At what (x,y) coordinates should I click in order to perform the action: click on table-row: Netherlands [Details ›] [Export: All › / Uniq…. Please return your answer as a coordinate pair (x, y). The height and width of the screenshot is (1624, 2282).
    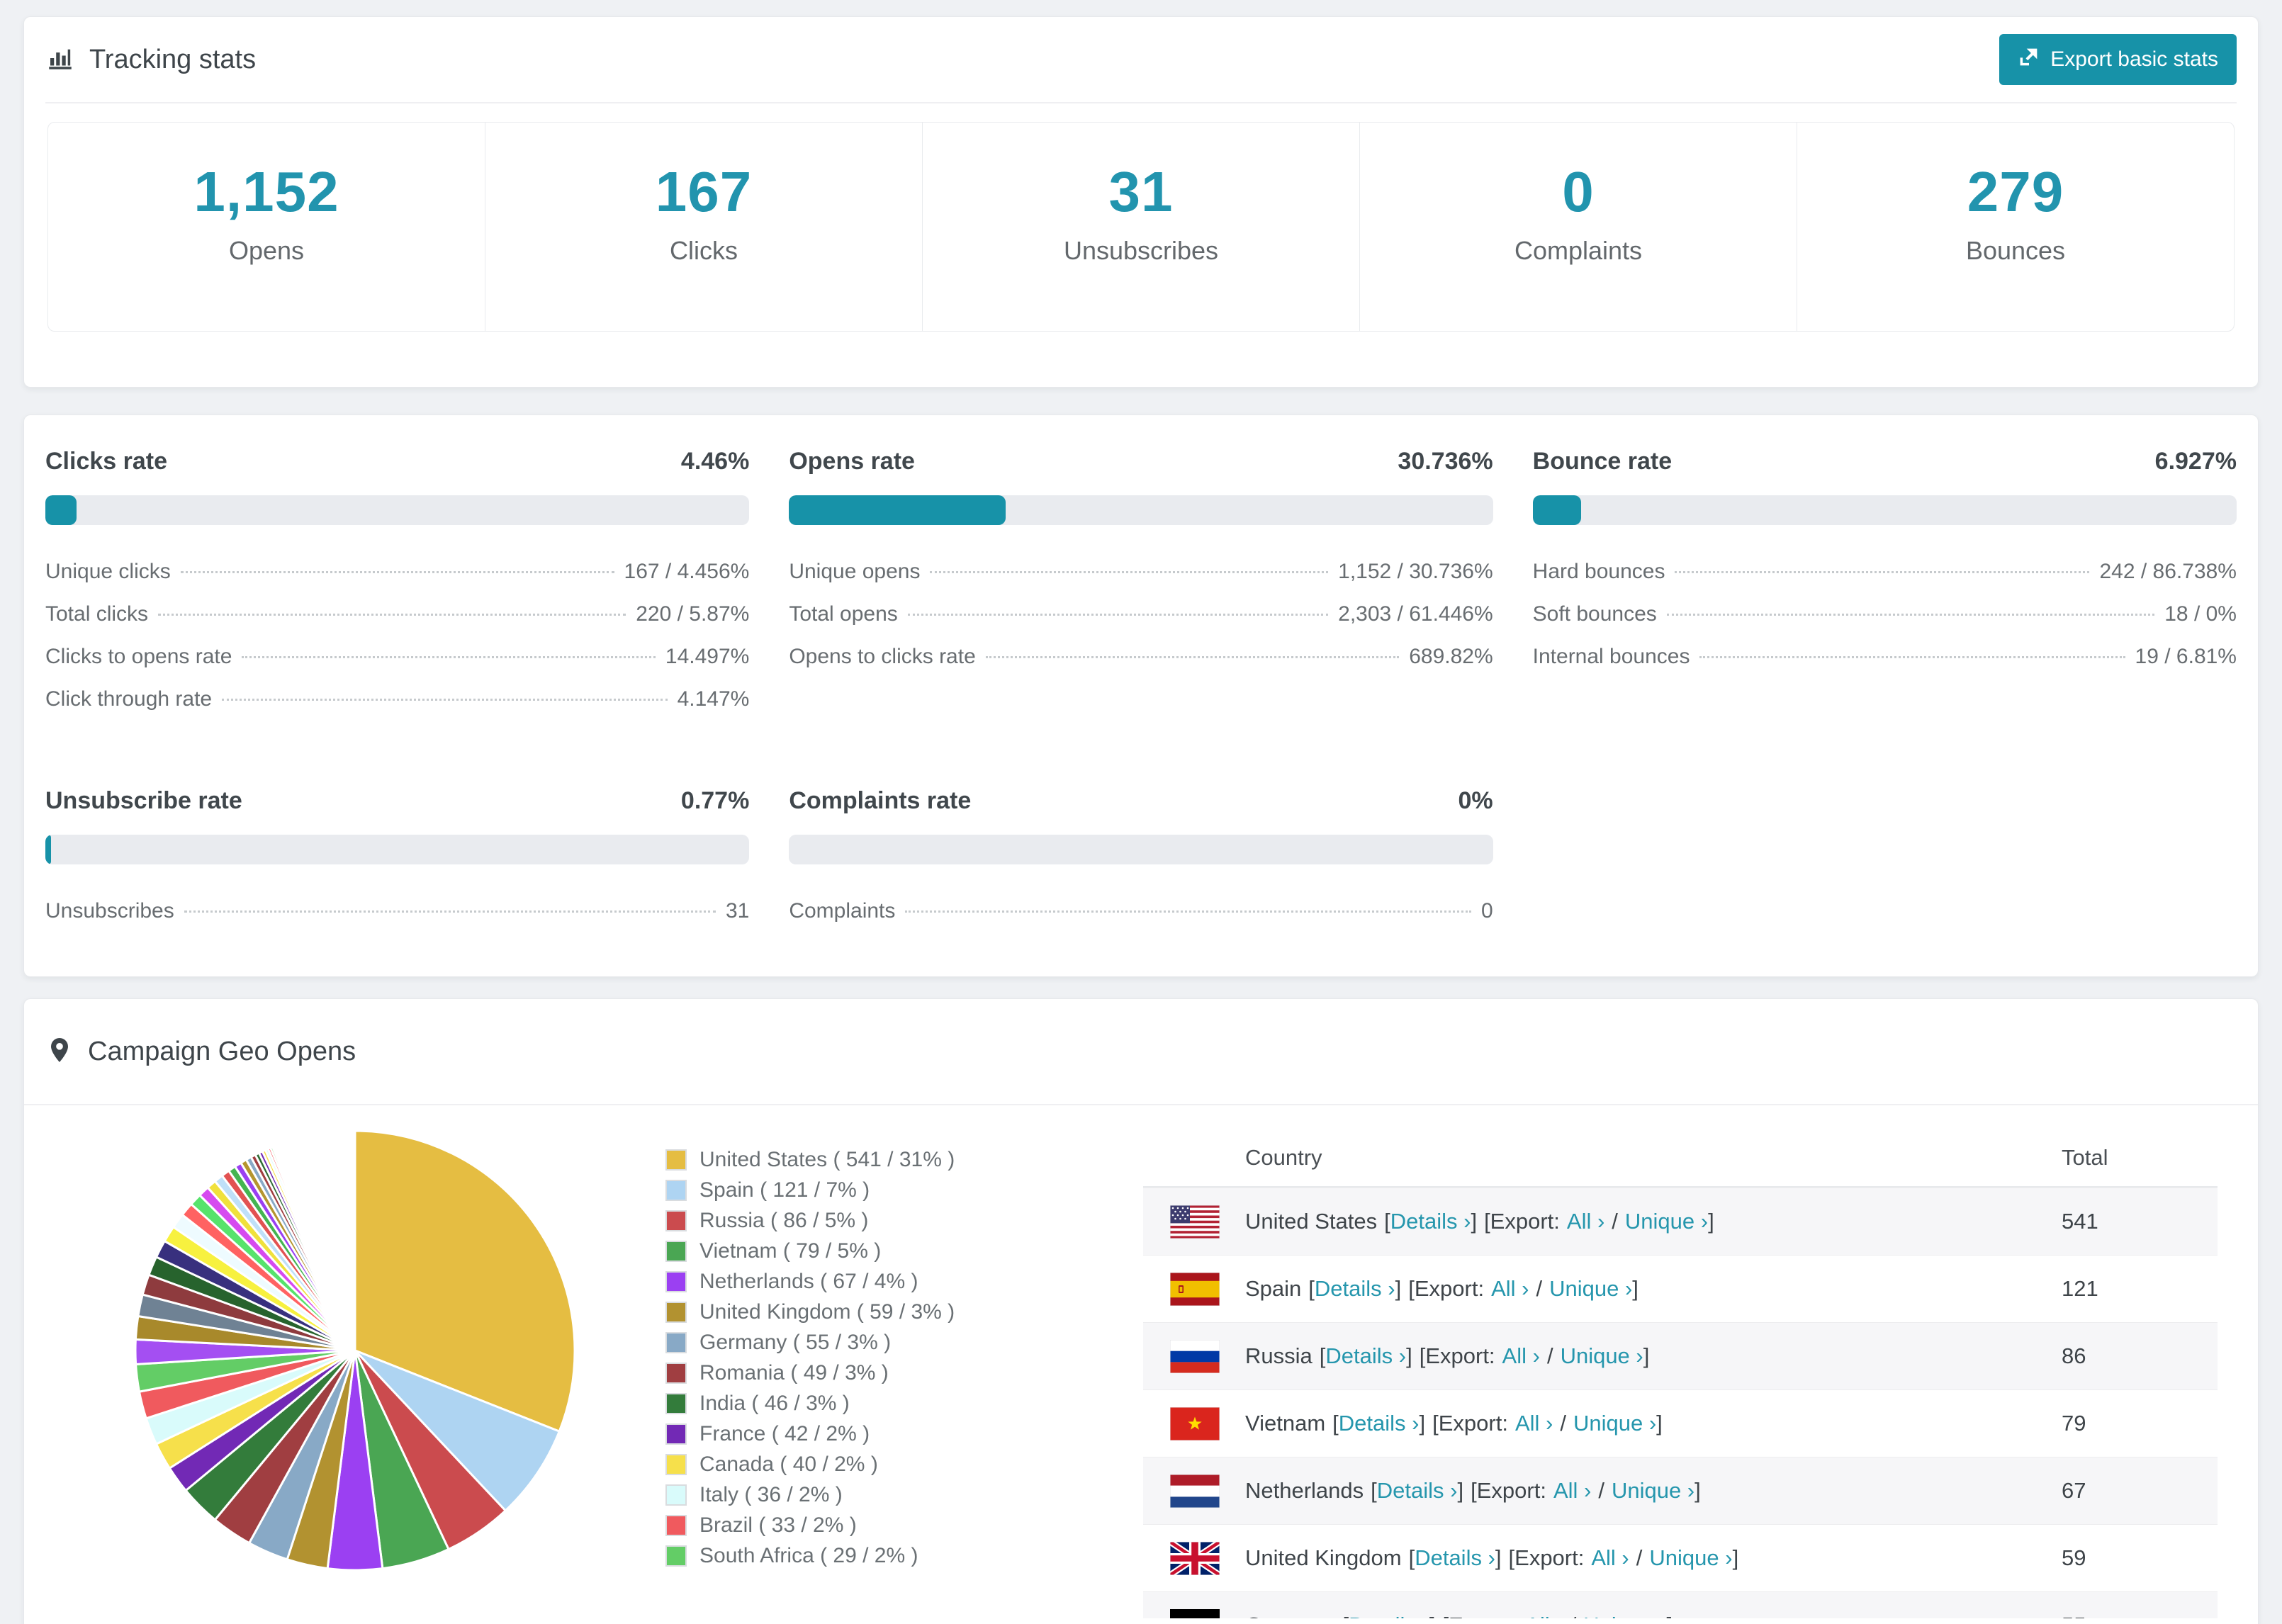
    Looking at the image, I should click on (1681, 1490).